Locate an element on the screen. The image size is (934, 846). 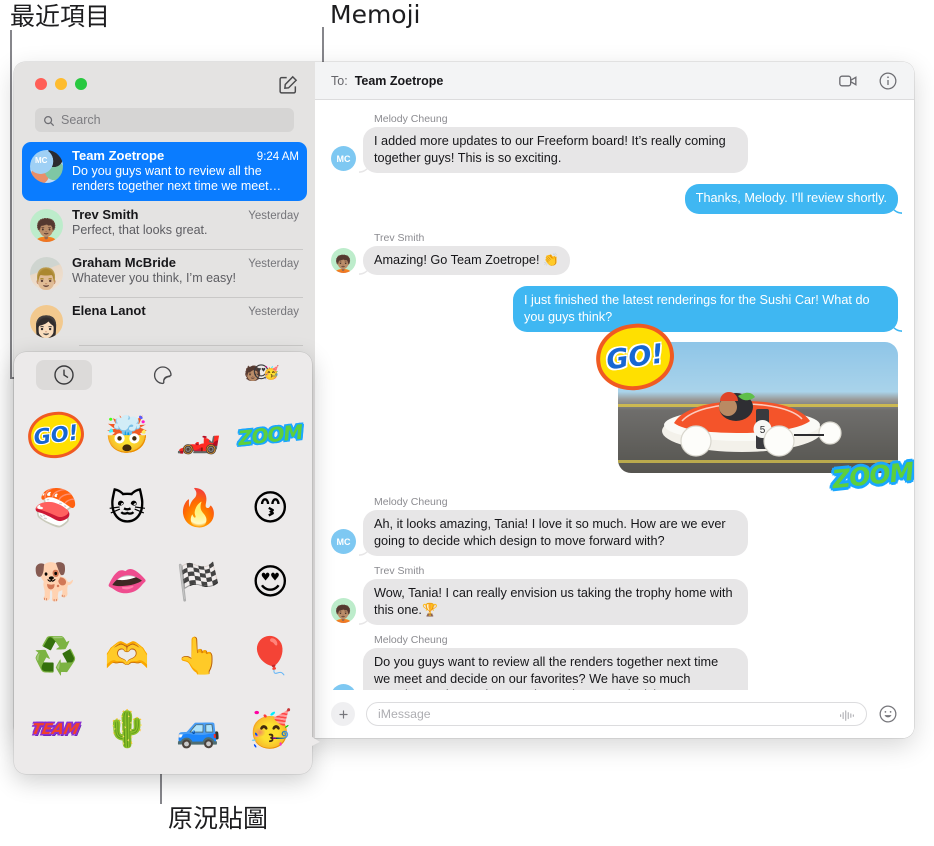
search-placeholder: Search is located at coordinates (81, 120).